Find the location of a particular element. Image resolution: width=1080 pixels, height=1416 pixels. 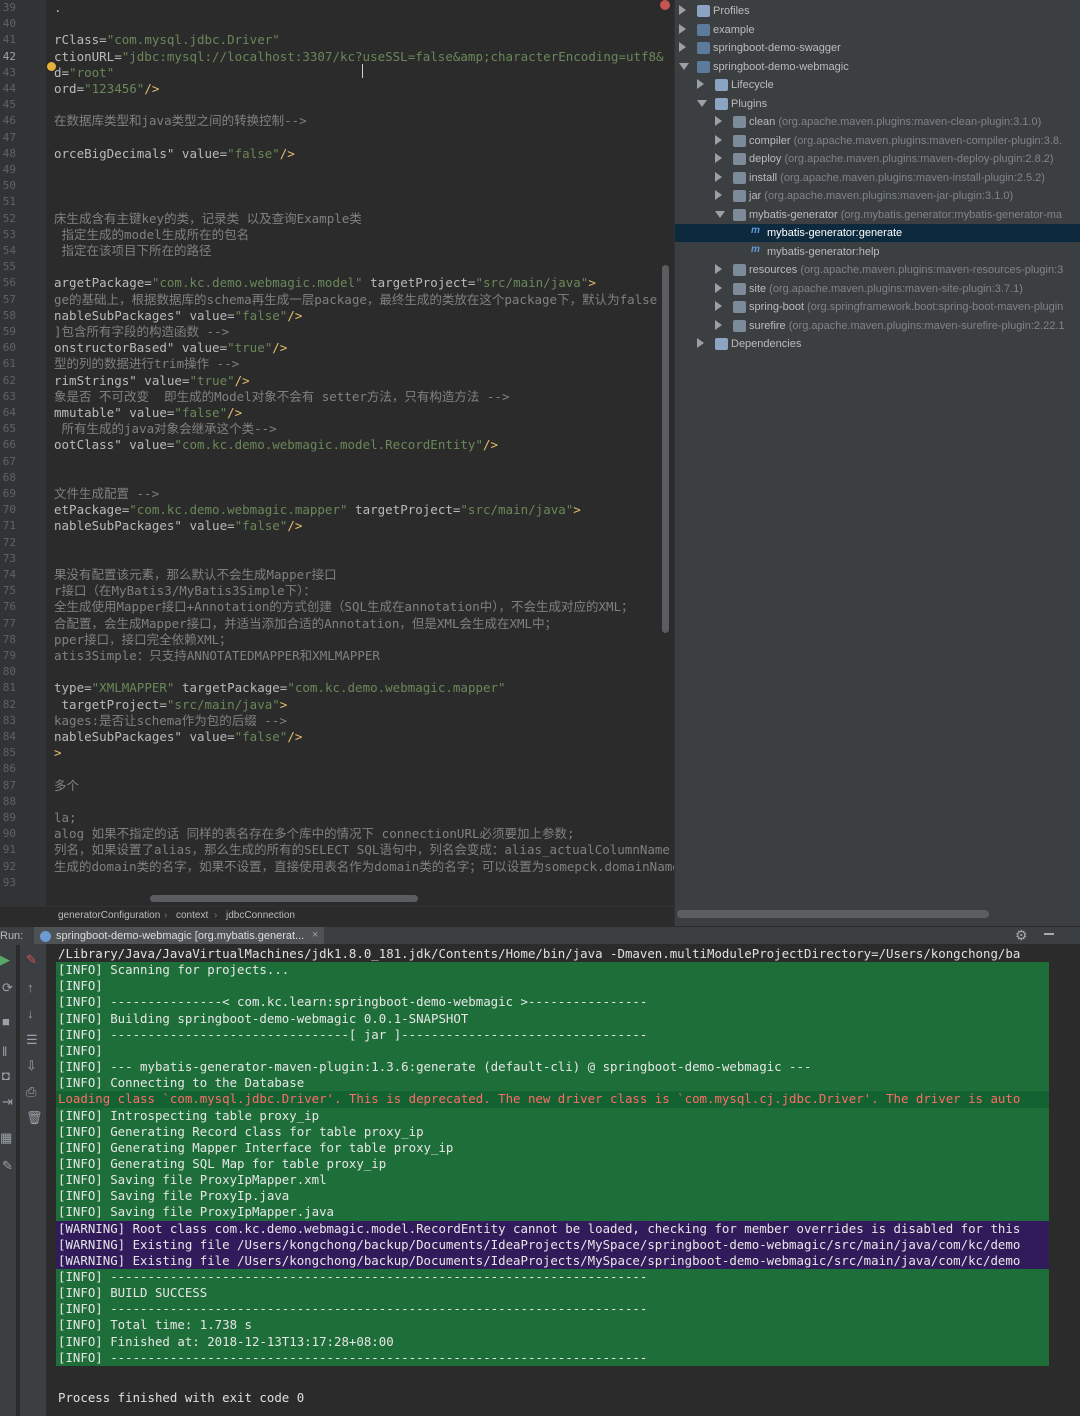

line-number: 93 is located at coordinates (9, 882).